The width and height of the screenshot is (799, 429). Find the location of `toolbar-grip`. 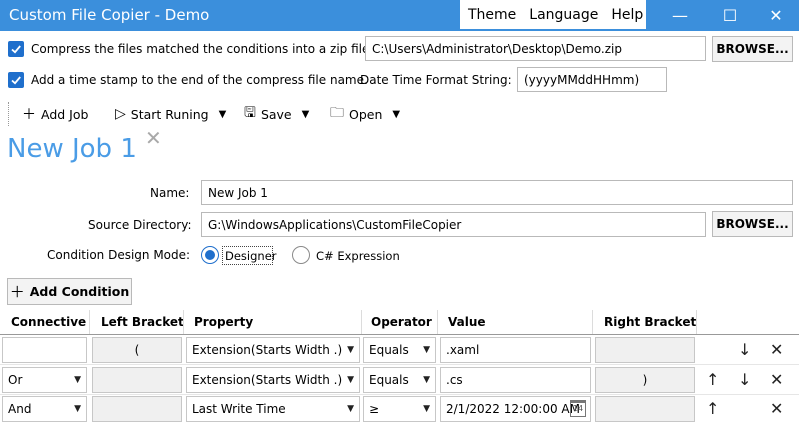

toolbar-grip is located at coordinates (8, 114).